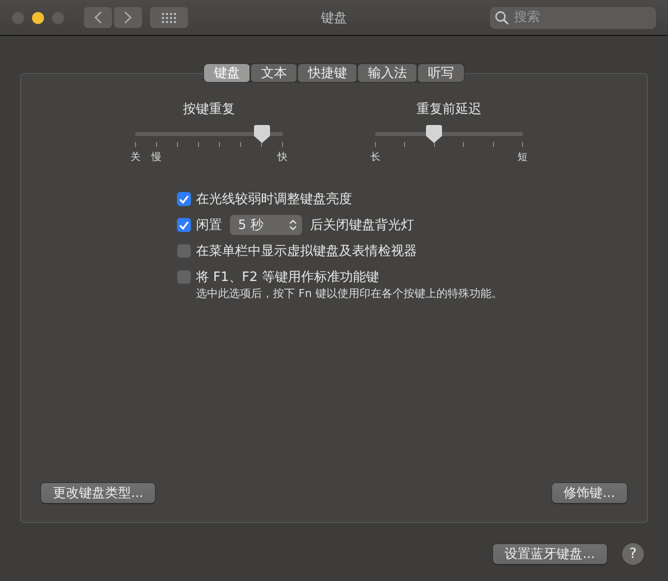 Image resolution: width=668 pixels, height=581 pixels. What do you see at coordinates (209, 225) in the screenshot?
I see `checkbox-label: 闲置` at bounding box center [209, 225].